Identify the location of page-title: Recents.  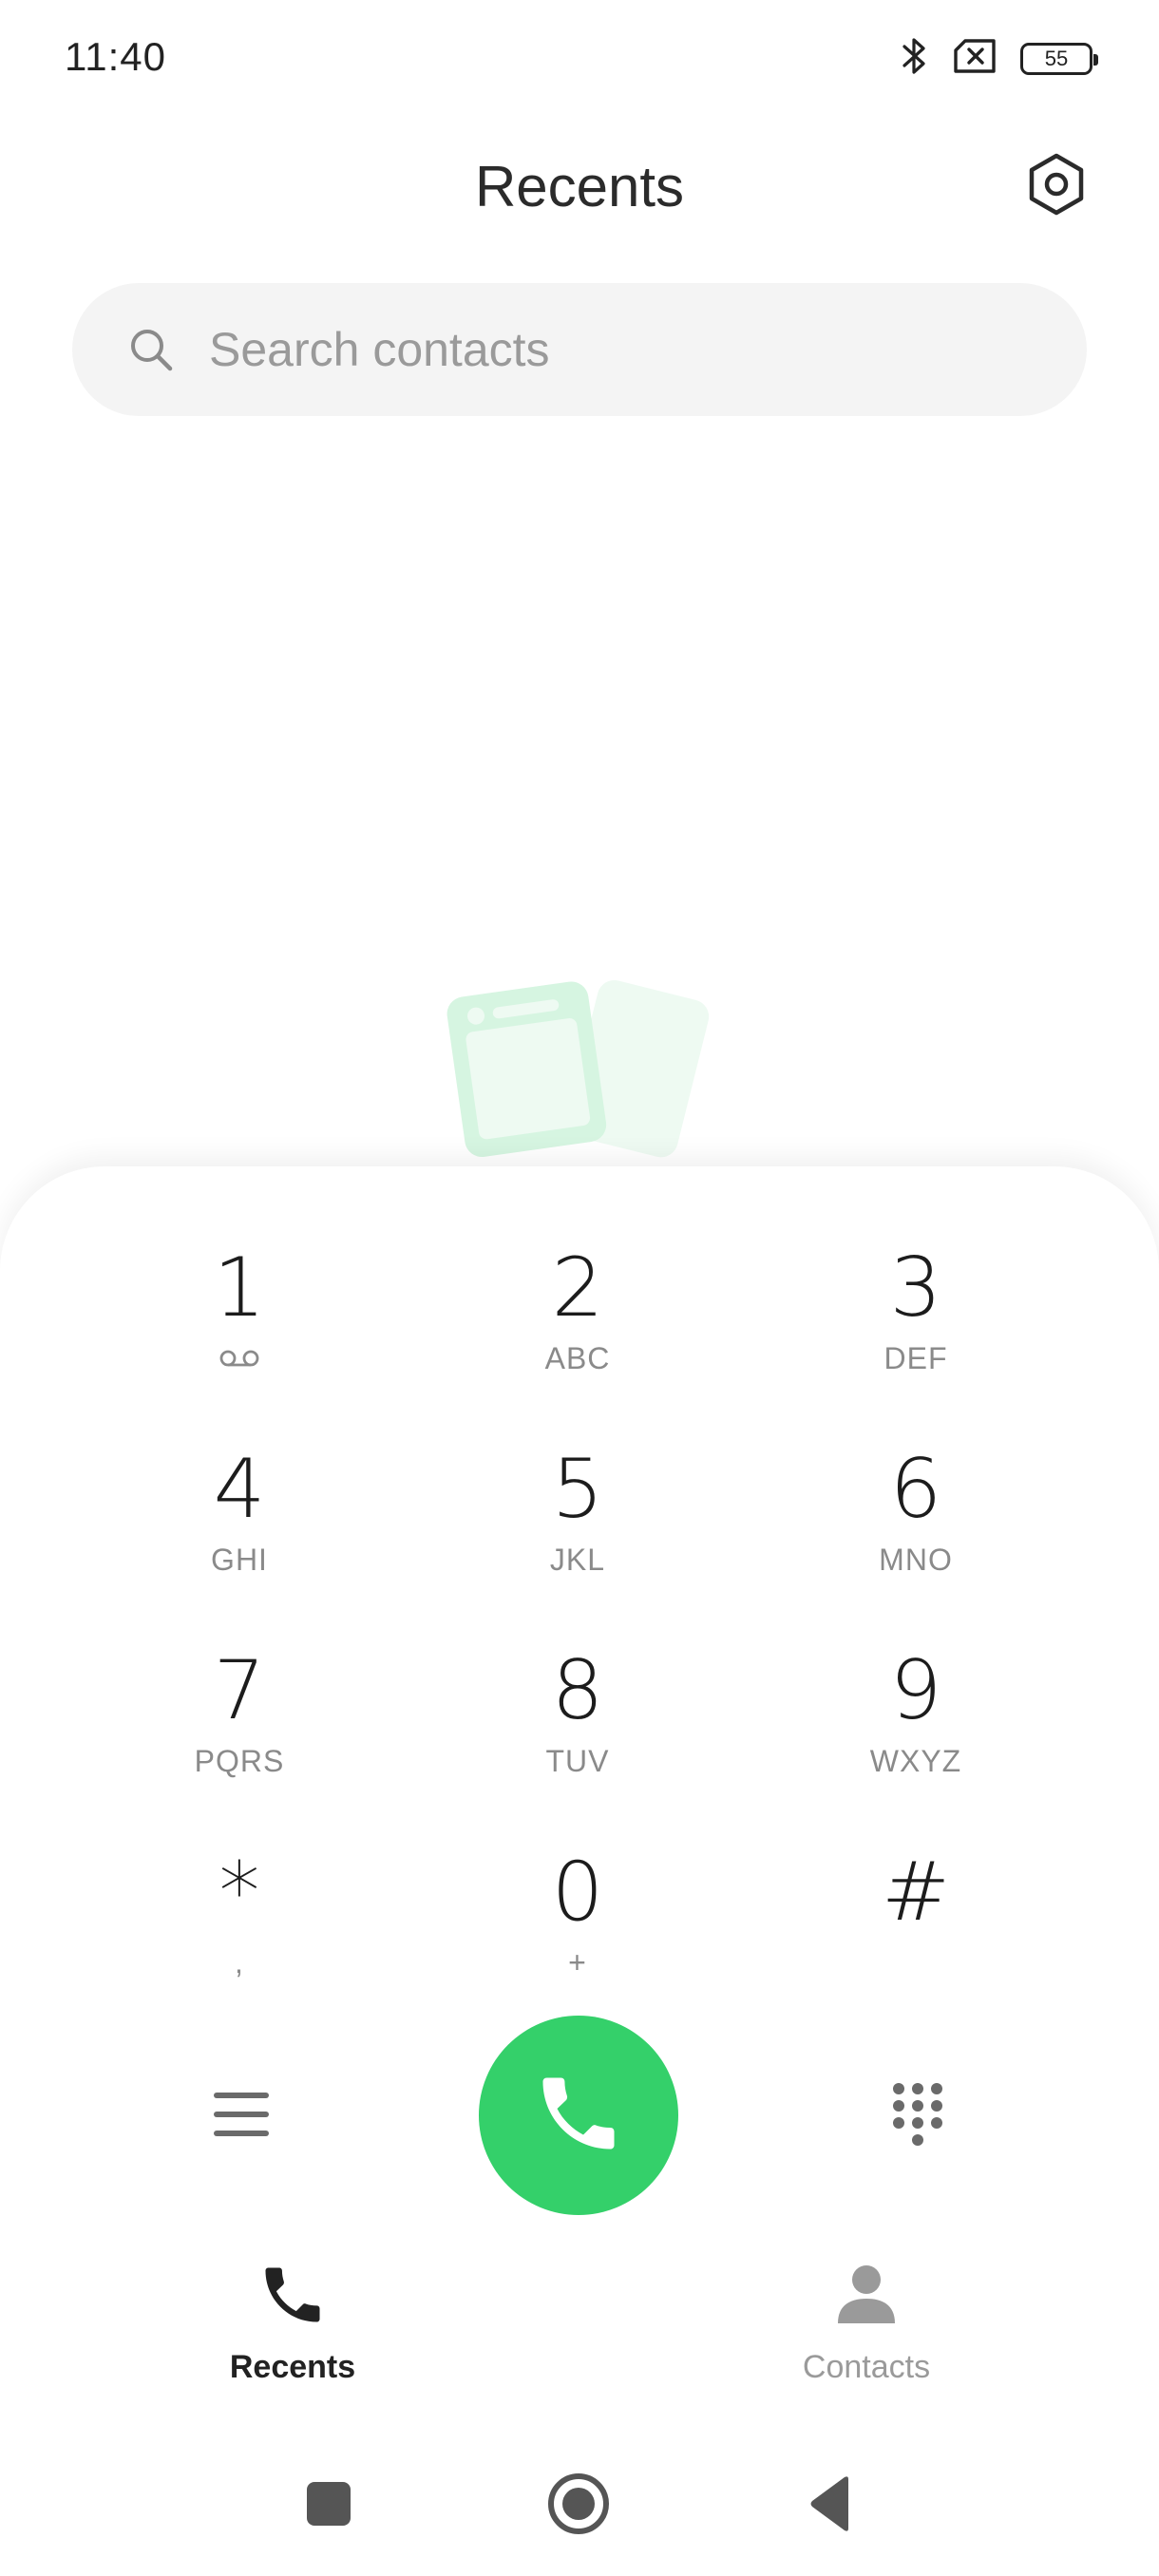
(579, 186).